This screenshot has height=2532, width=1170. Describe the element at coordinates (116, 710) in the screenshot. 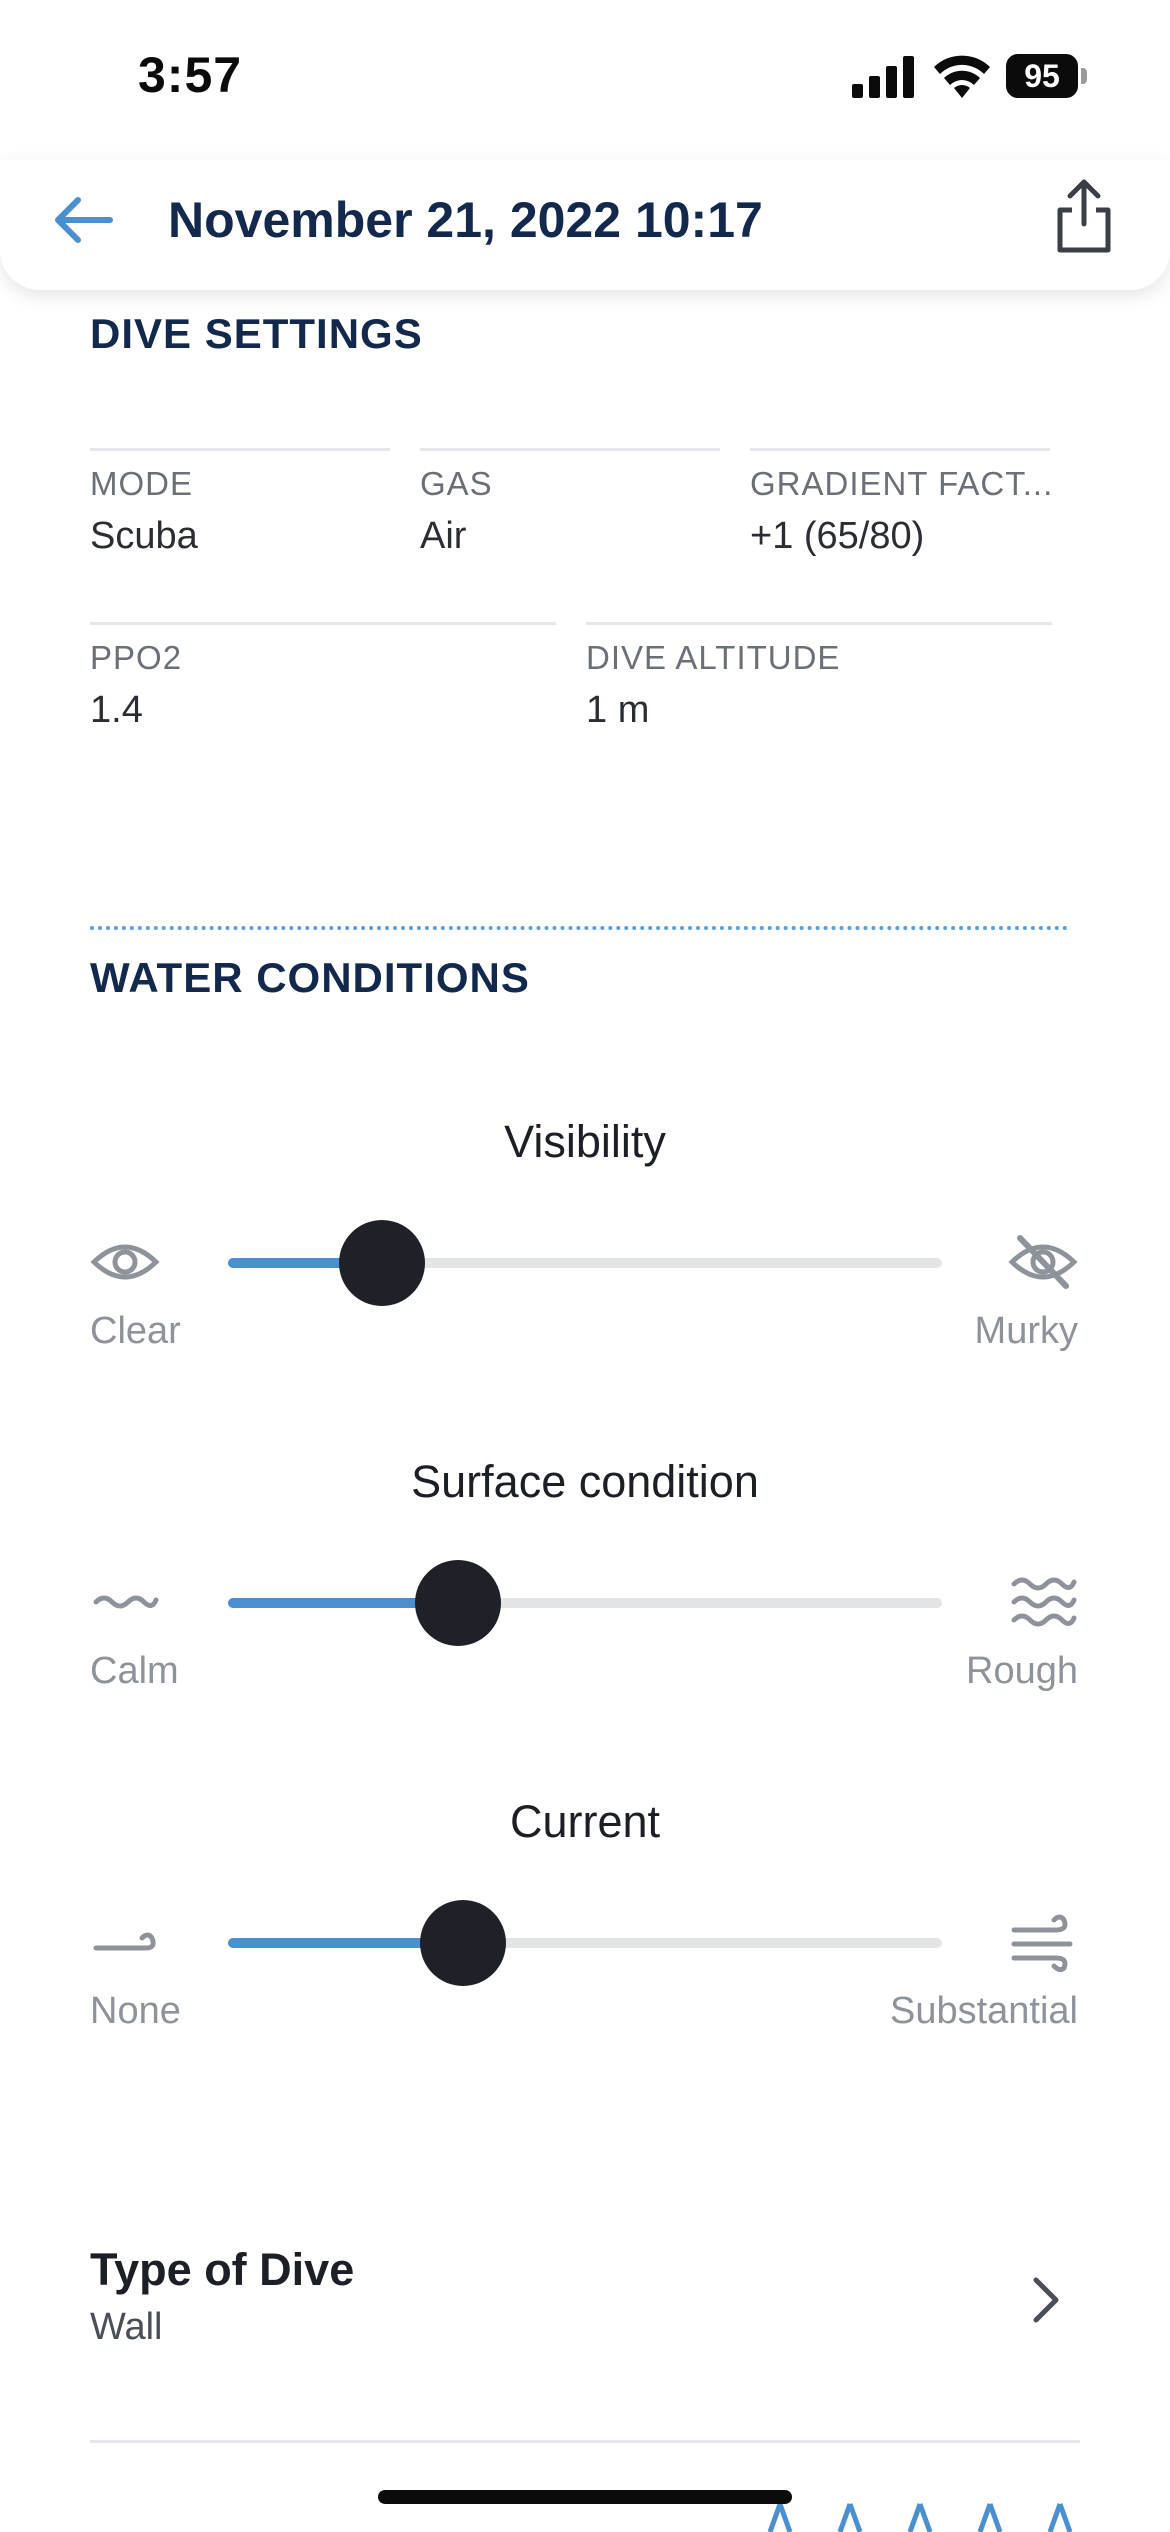

I see `ppo2-value: 1.4` at that location.